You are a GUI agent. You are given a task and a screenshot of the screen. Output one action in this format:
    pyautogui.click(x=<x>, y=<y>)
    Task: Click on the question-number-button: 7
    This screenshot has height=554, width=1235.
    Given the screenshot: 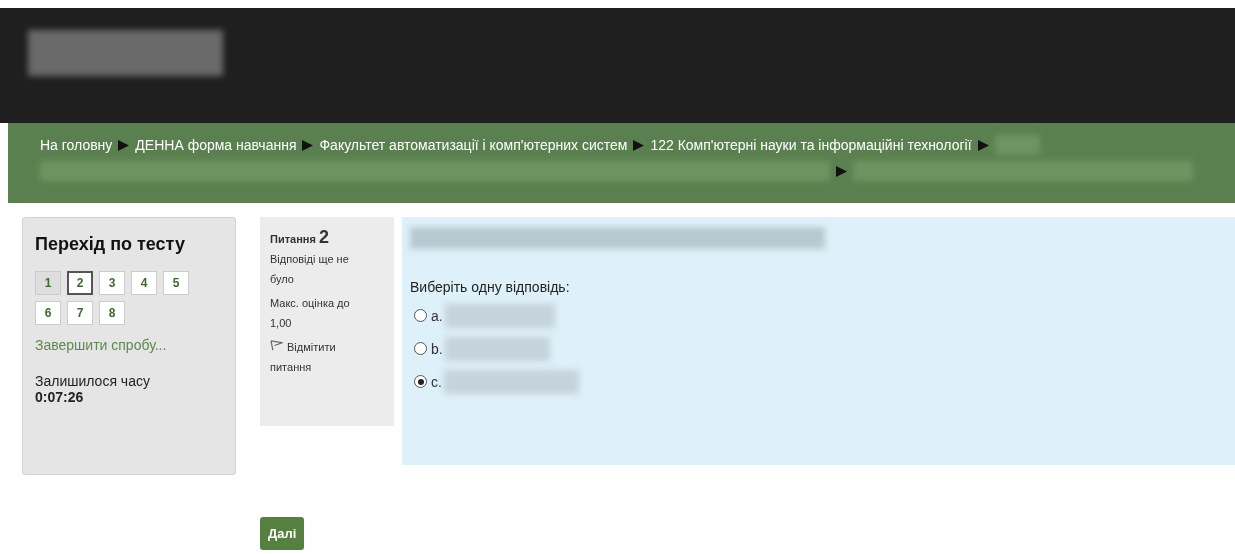 What is the action you would take?
    pyautogui.click(x=80, y=313)
    